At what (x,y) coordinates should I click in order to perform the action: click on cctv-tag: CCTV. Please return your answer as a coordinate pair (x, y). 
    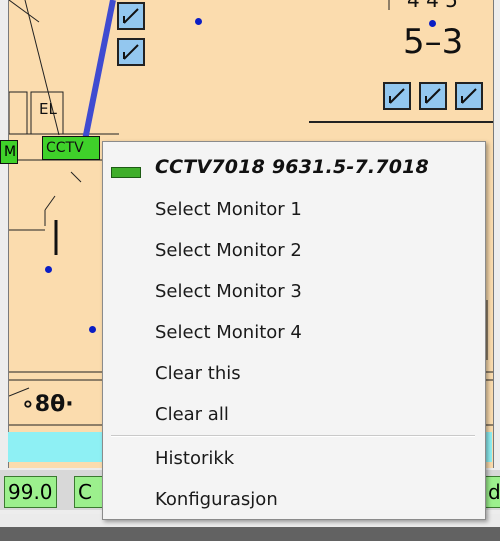
    Looking at the image, I should click on (71, 148).